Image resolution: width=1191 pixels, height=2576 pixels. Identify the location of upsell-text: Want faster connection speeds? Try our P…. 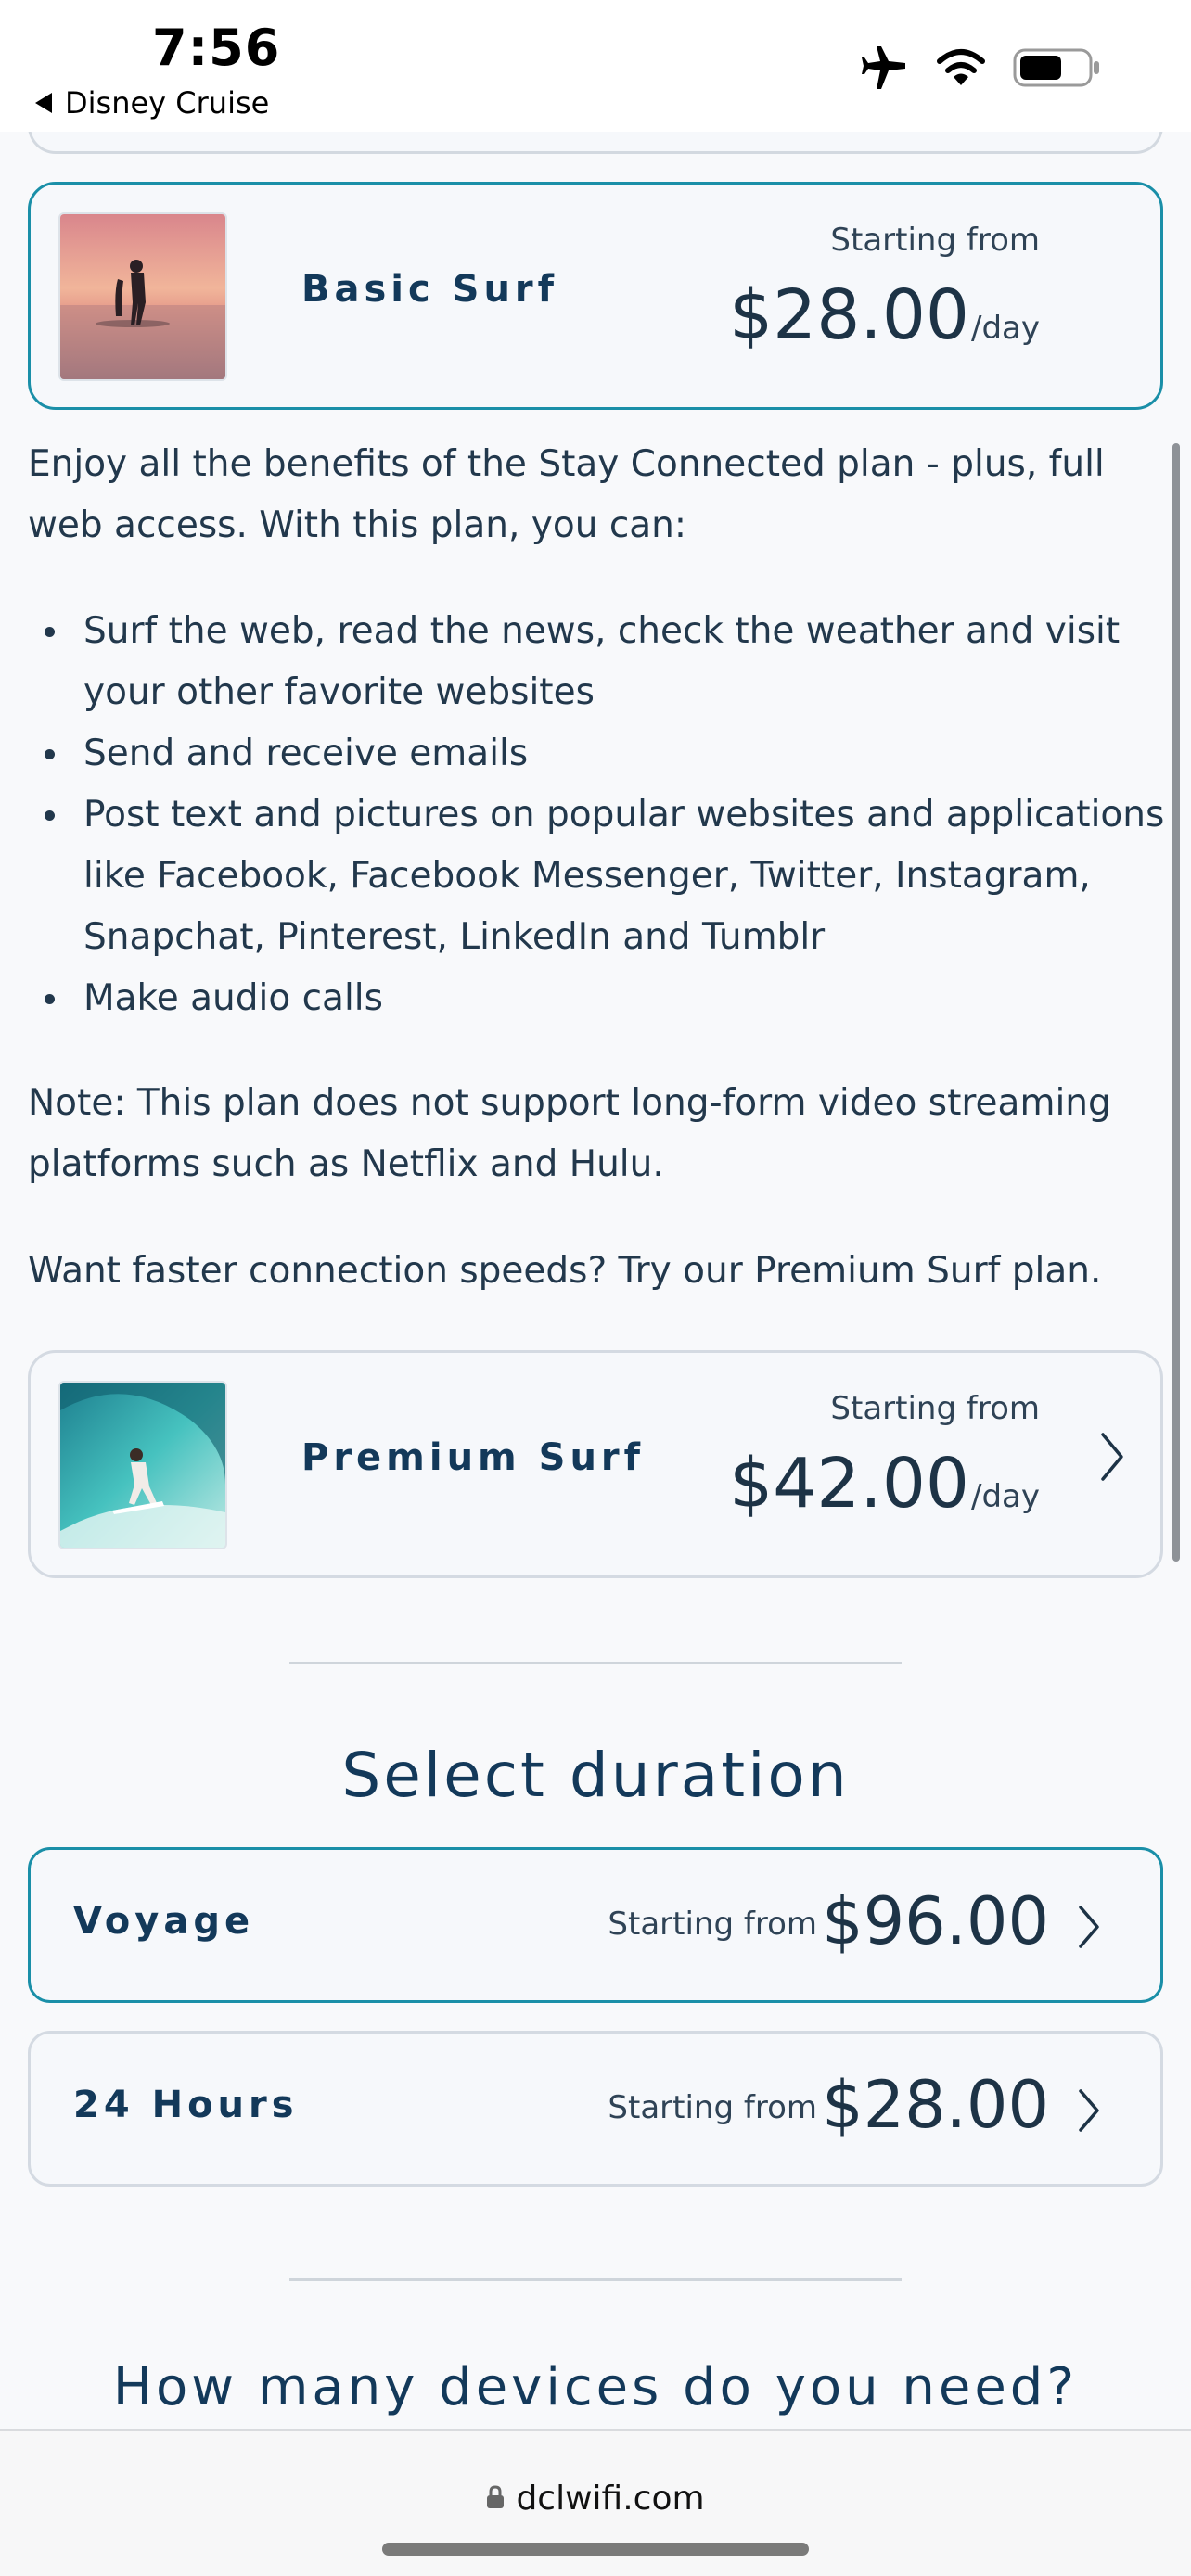
(565, 1271).